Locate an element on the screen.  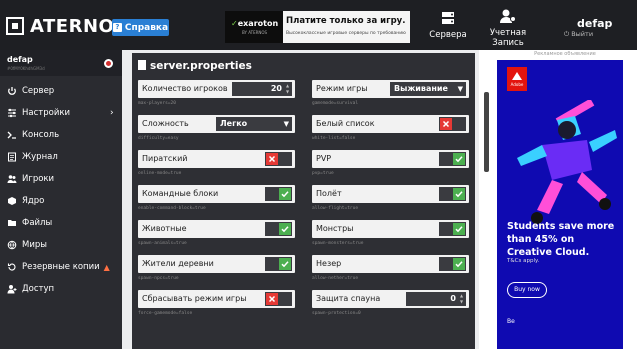
servers-icon is located at coordinates (448, 18).